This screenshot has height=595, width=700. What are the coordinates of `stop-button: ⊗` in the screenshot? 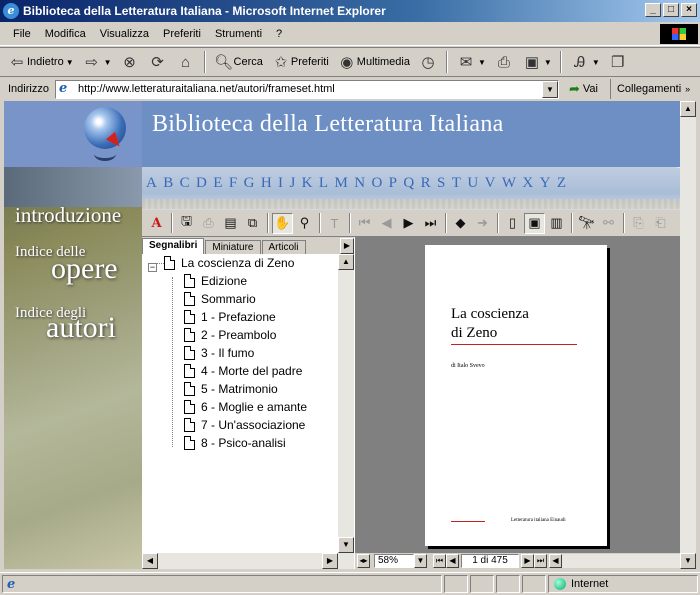 It's located at (130, 62).